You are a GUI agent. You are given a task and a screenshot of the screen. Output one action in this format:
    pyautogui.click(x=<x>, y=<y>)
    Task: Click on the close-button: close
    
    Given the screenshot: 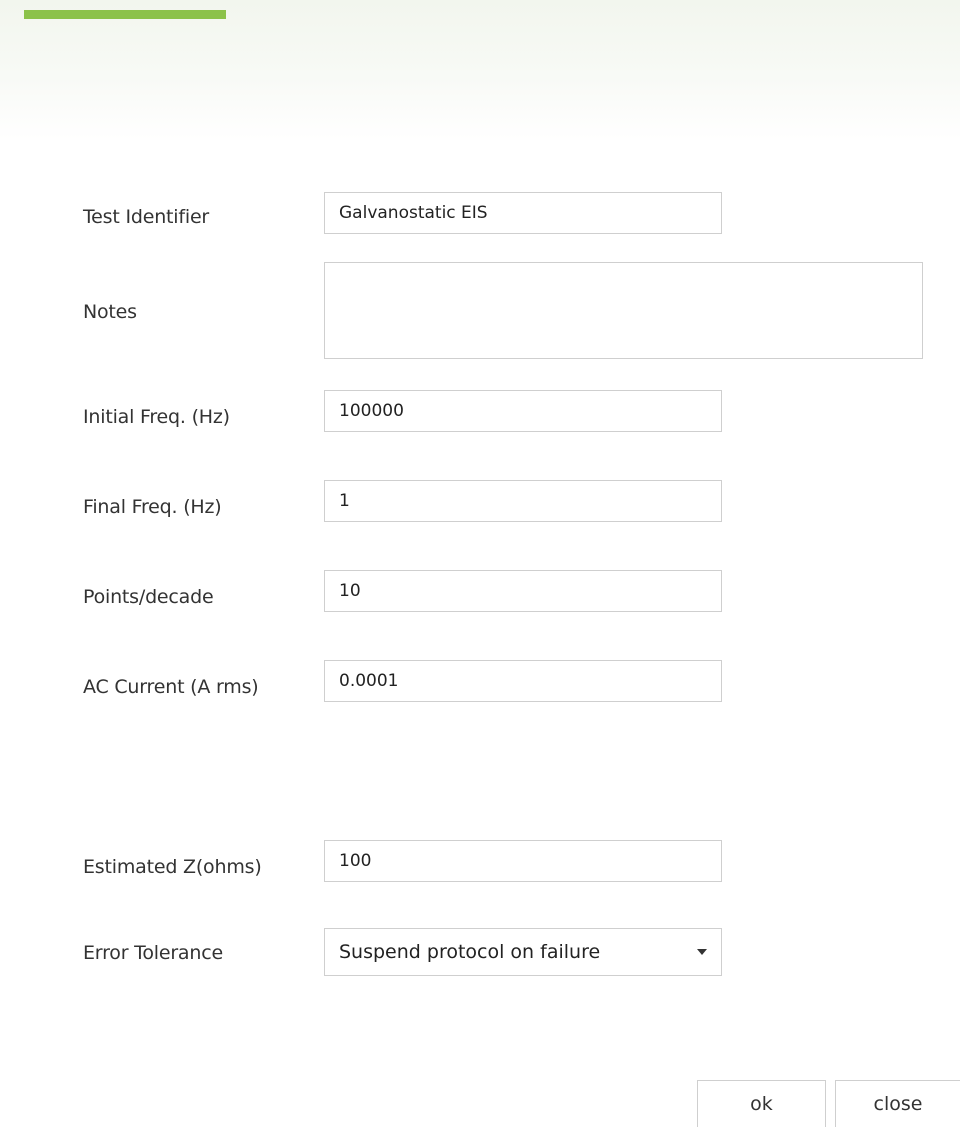 What is the action you would take?
    pyautogui.click(x=897, y=1103)
    